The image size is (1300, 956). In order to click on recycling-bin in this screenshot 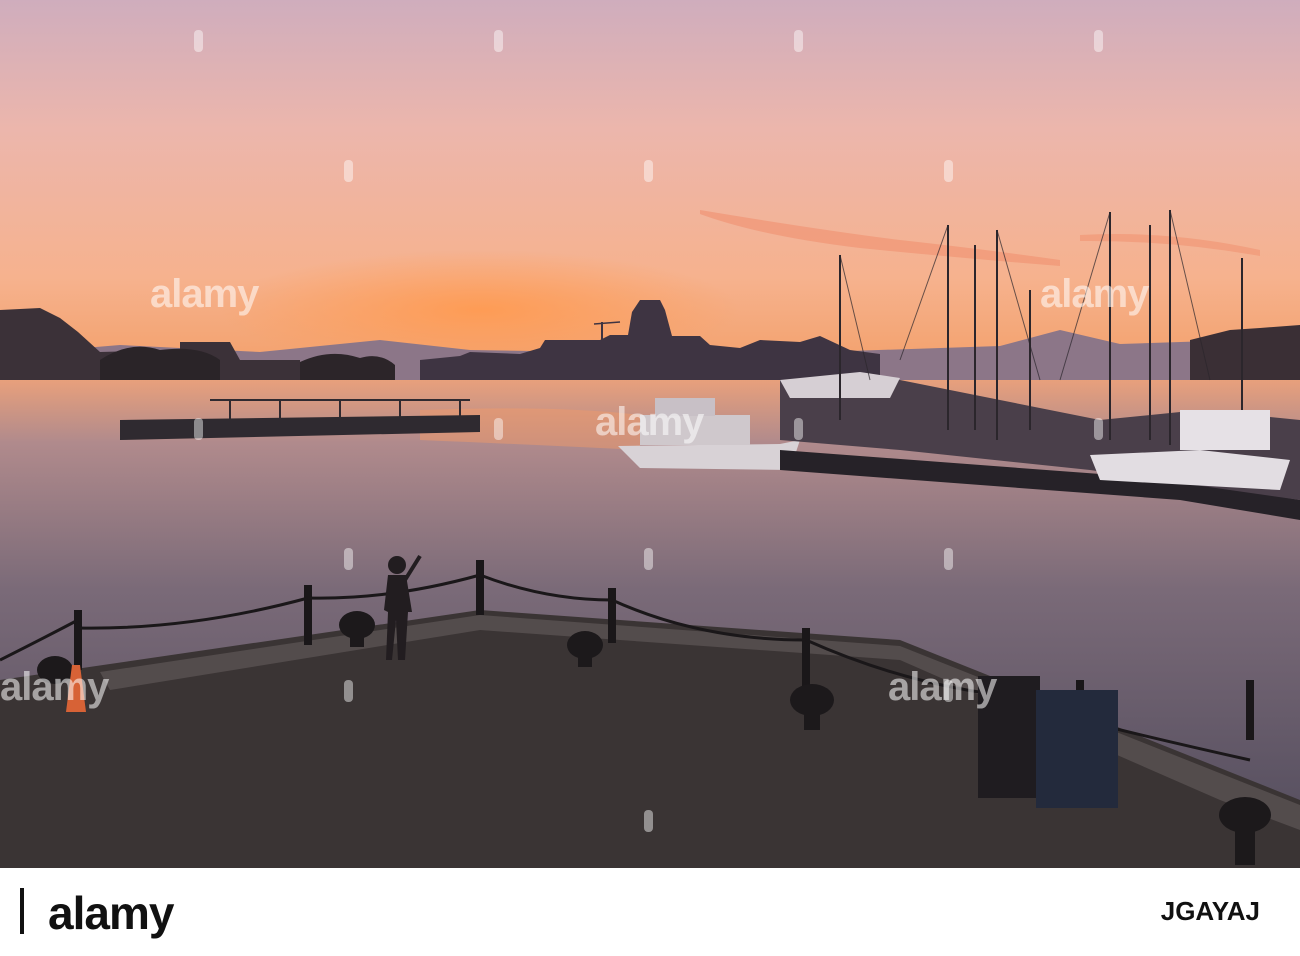, I will do `click(1077, 749)`.